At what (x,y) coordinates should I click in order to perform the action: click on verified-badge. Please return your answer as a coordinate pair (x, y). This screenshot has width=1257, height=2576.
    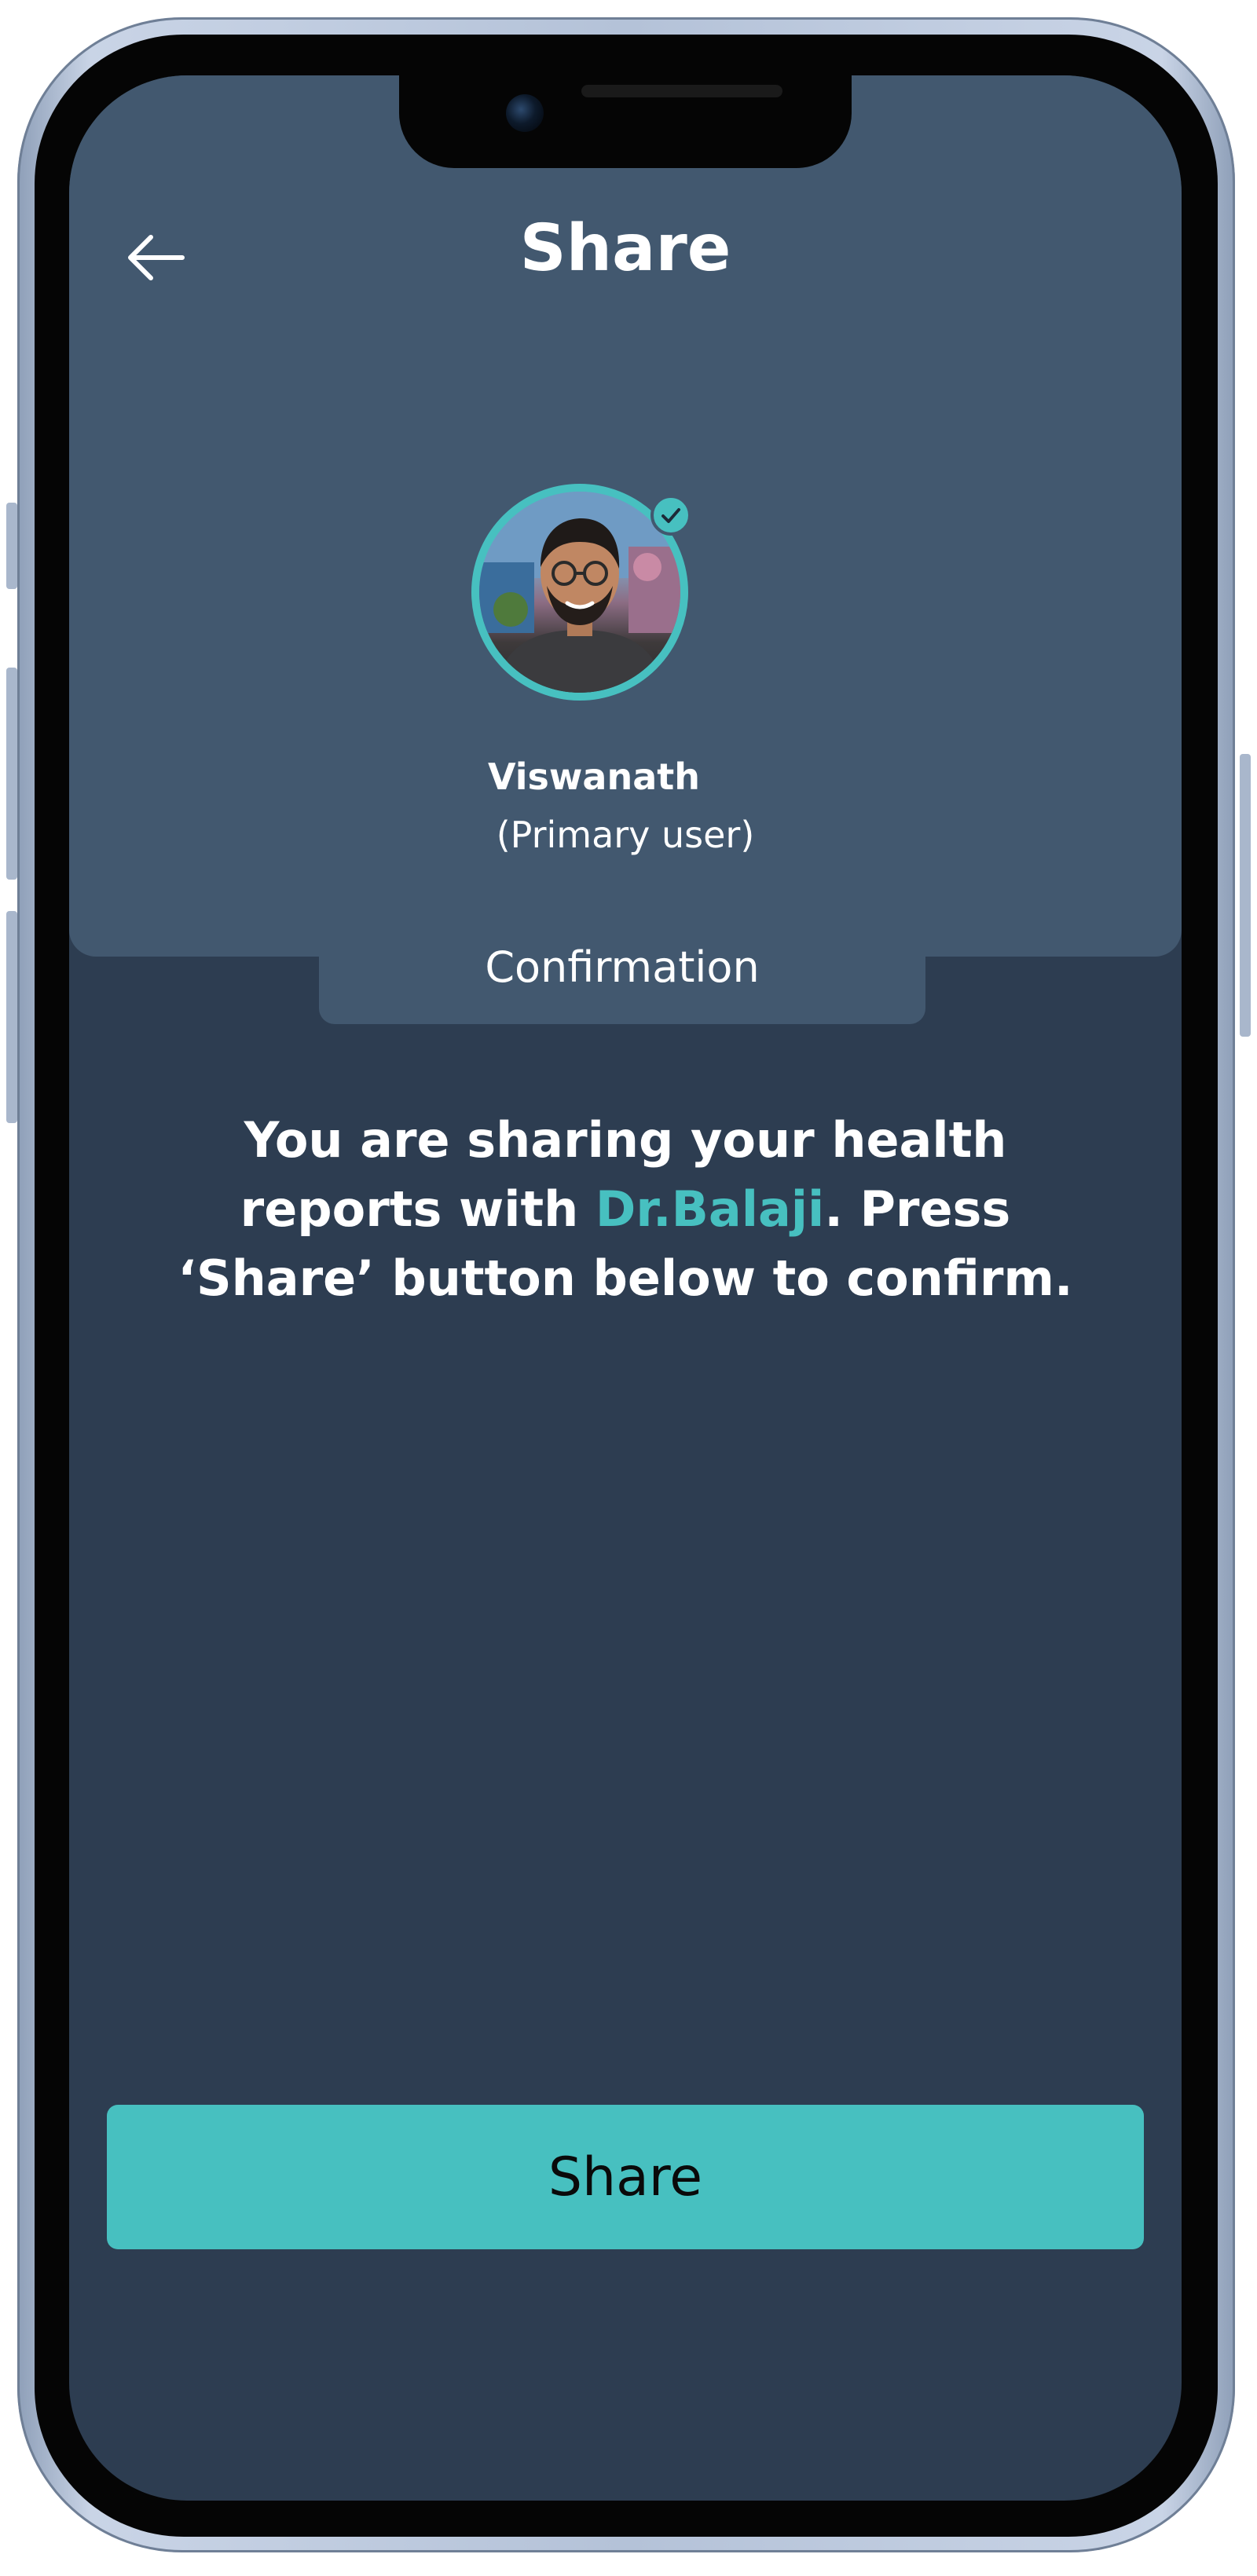
    Looking at the image, I should click on (670, 515).